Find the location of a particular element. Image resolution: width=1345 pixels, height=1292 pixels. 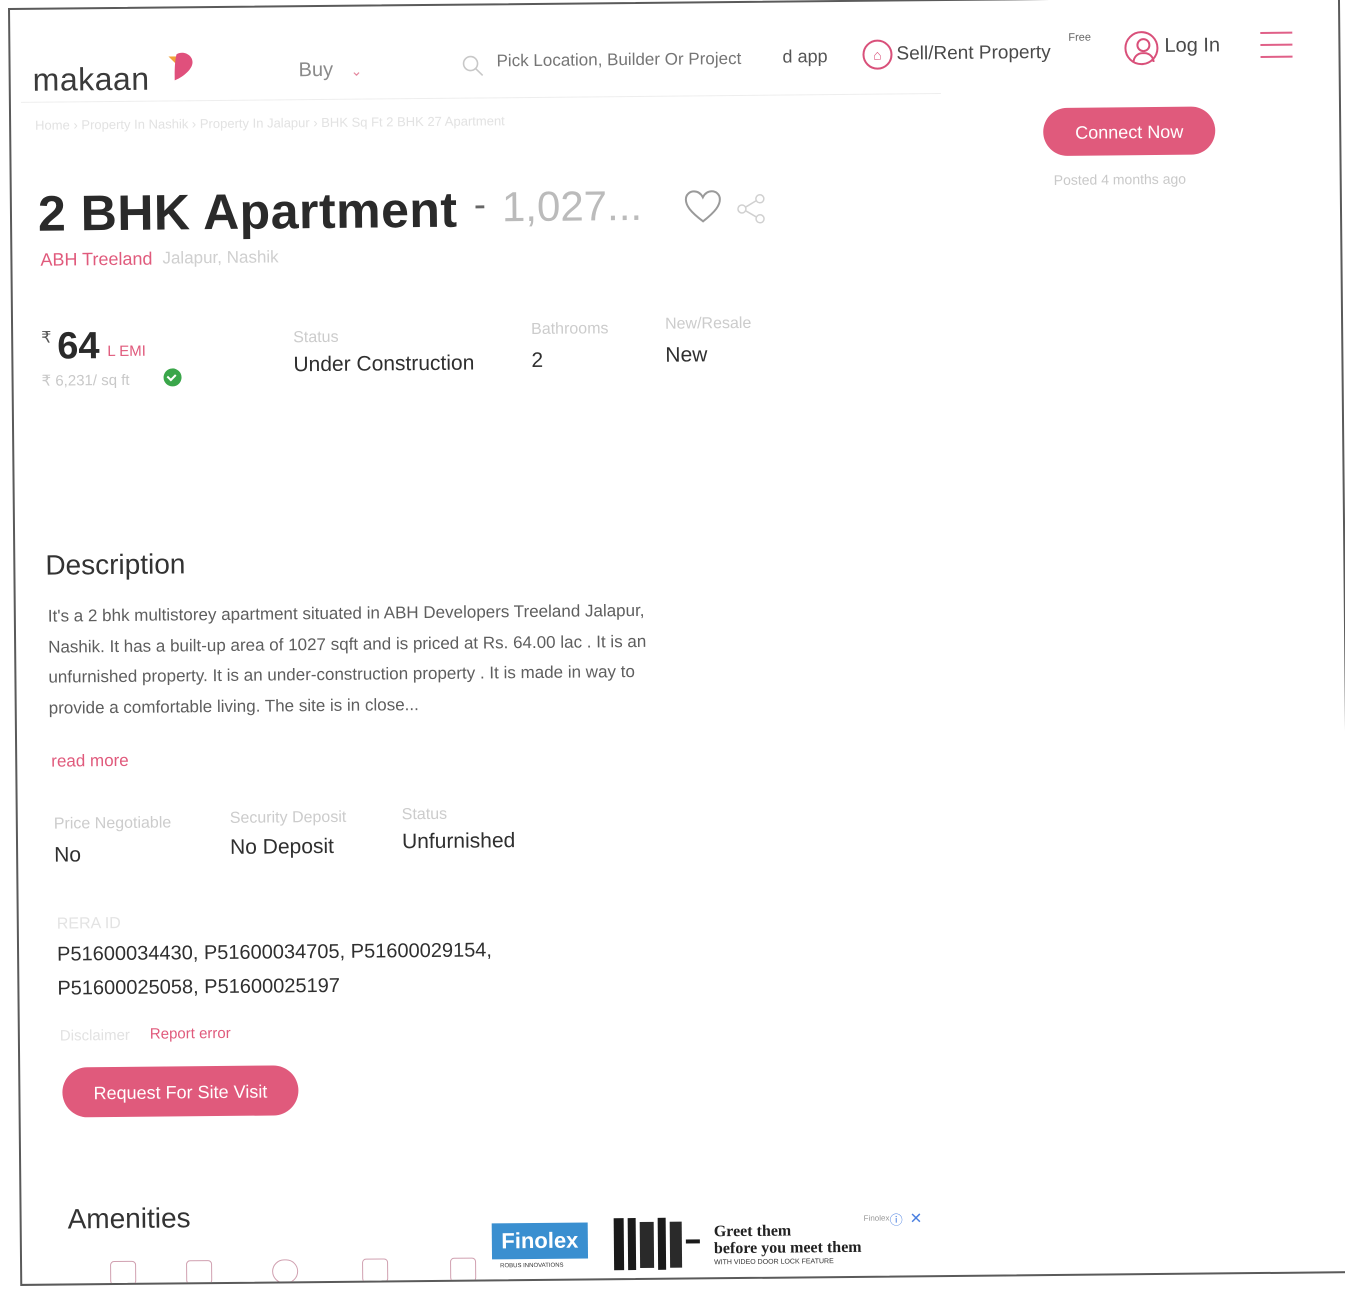

chevron-down-icon: ⌄ is located at coordinates (357, 71).